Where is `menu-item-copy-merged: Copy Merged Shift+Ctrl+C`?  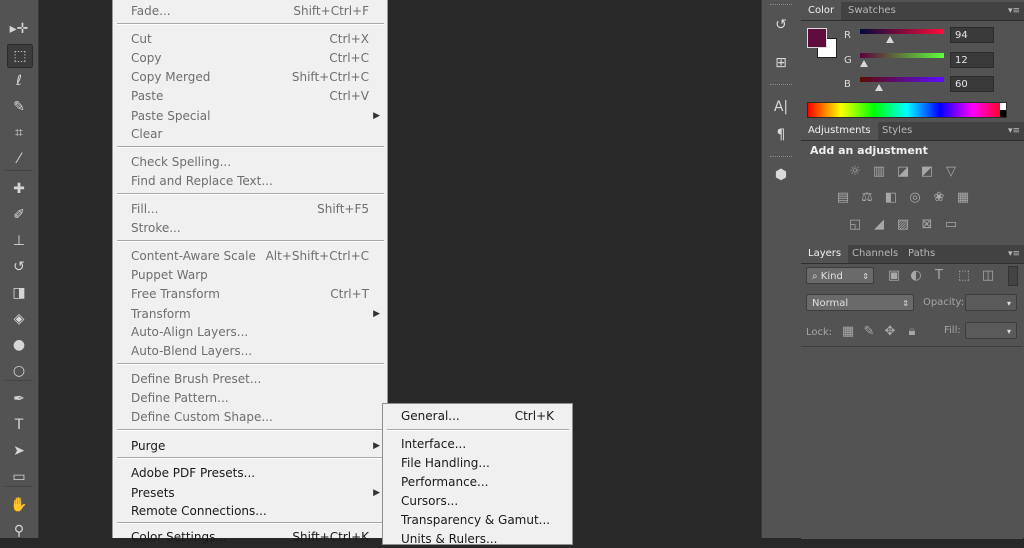 menu-item-copy-merged: Copy Merged Shift+Ctrl+C is located at coordinates (250, 77).